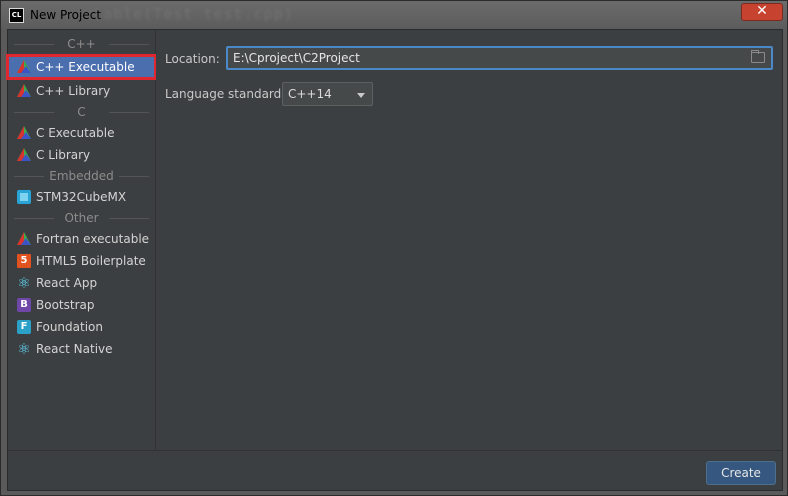 Image resolution: width=788 pixels, height=496 pixels. I want to click on sidebar-item-label: HTML5 Boilerplate, so click(91, 261).